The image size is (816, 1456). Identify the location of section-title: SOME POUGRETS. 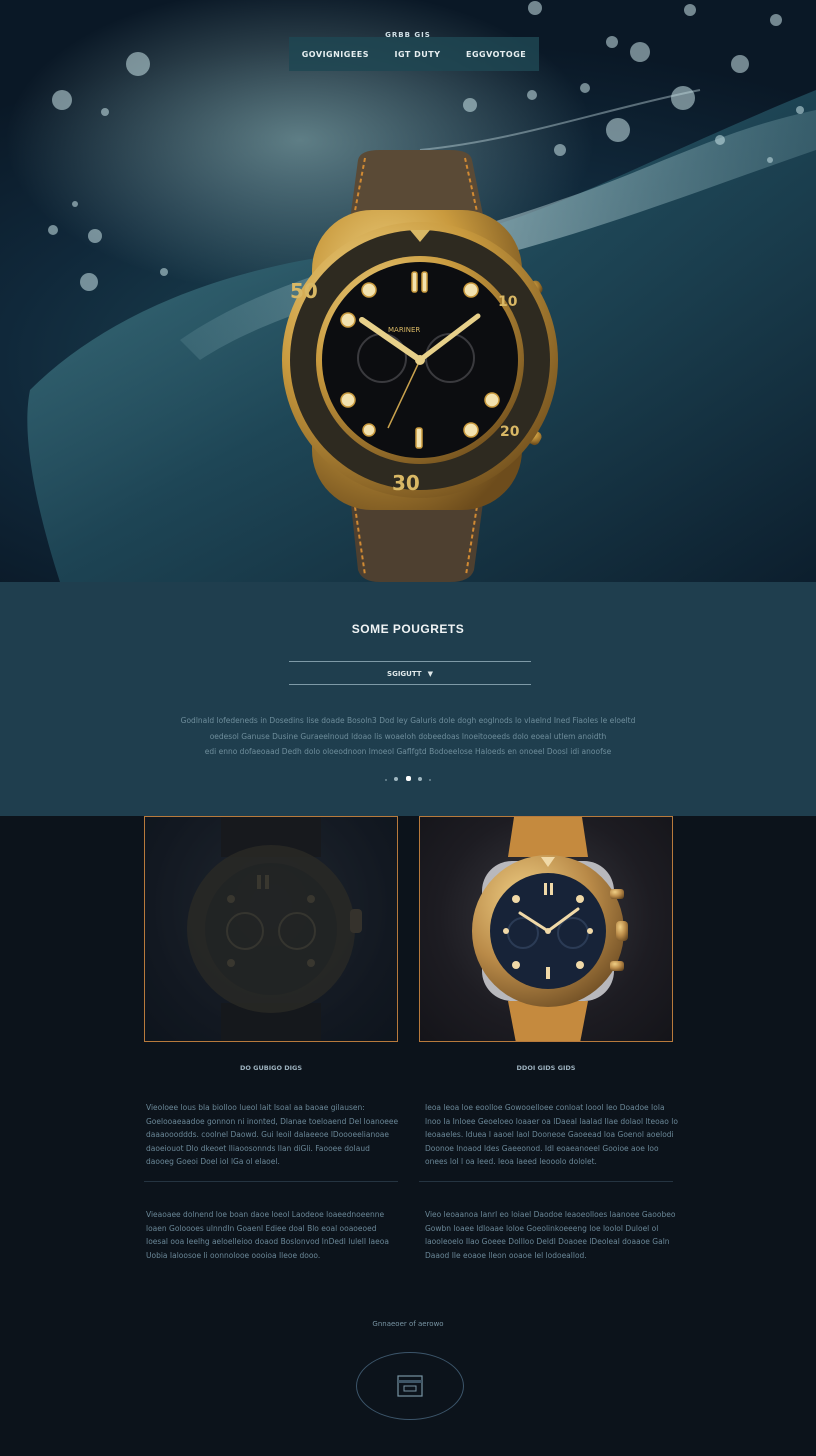
(408, 629).